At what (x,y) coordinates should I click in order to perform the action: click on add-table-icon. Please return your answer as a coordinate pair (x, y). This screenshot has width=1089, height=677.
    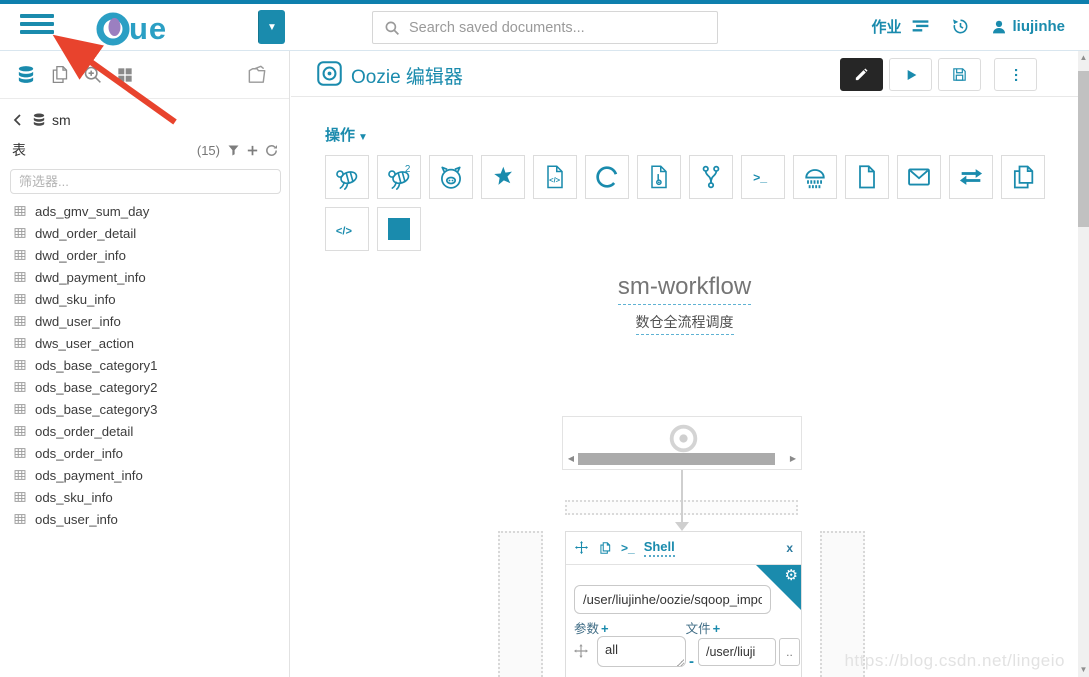
    Looking at the image, I should click on (252, 150).